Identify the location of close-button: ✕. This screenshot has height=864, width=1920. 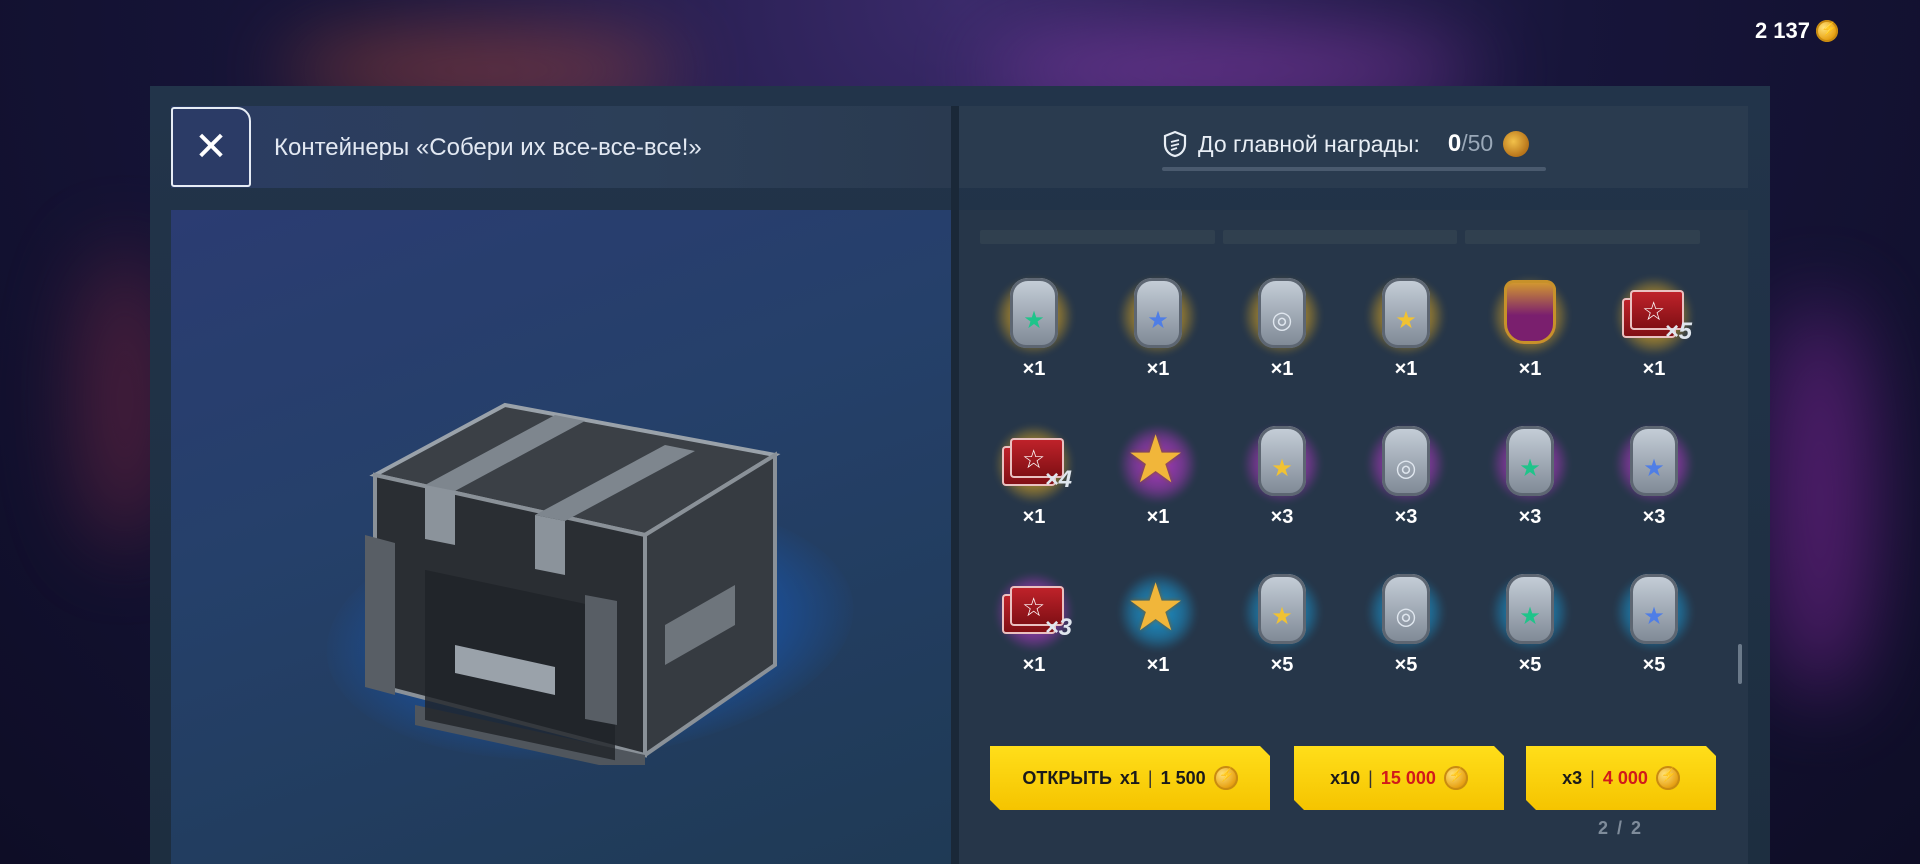
(211, 147).